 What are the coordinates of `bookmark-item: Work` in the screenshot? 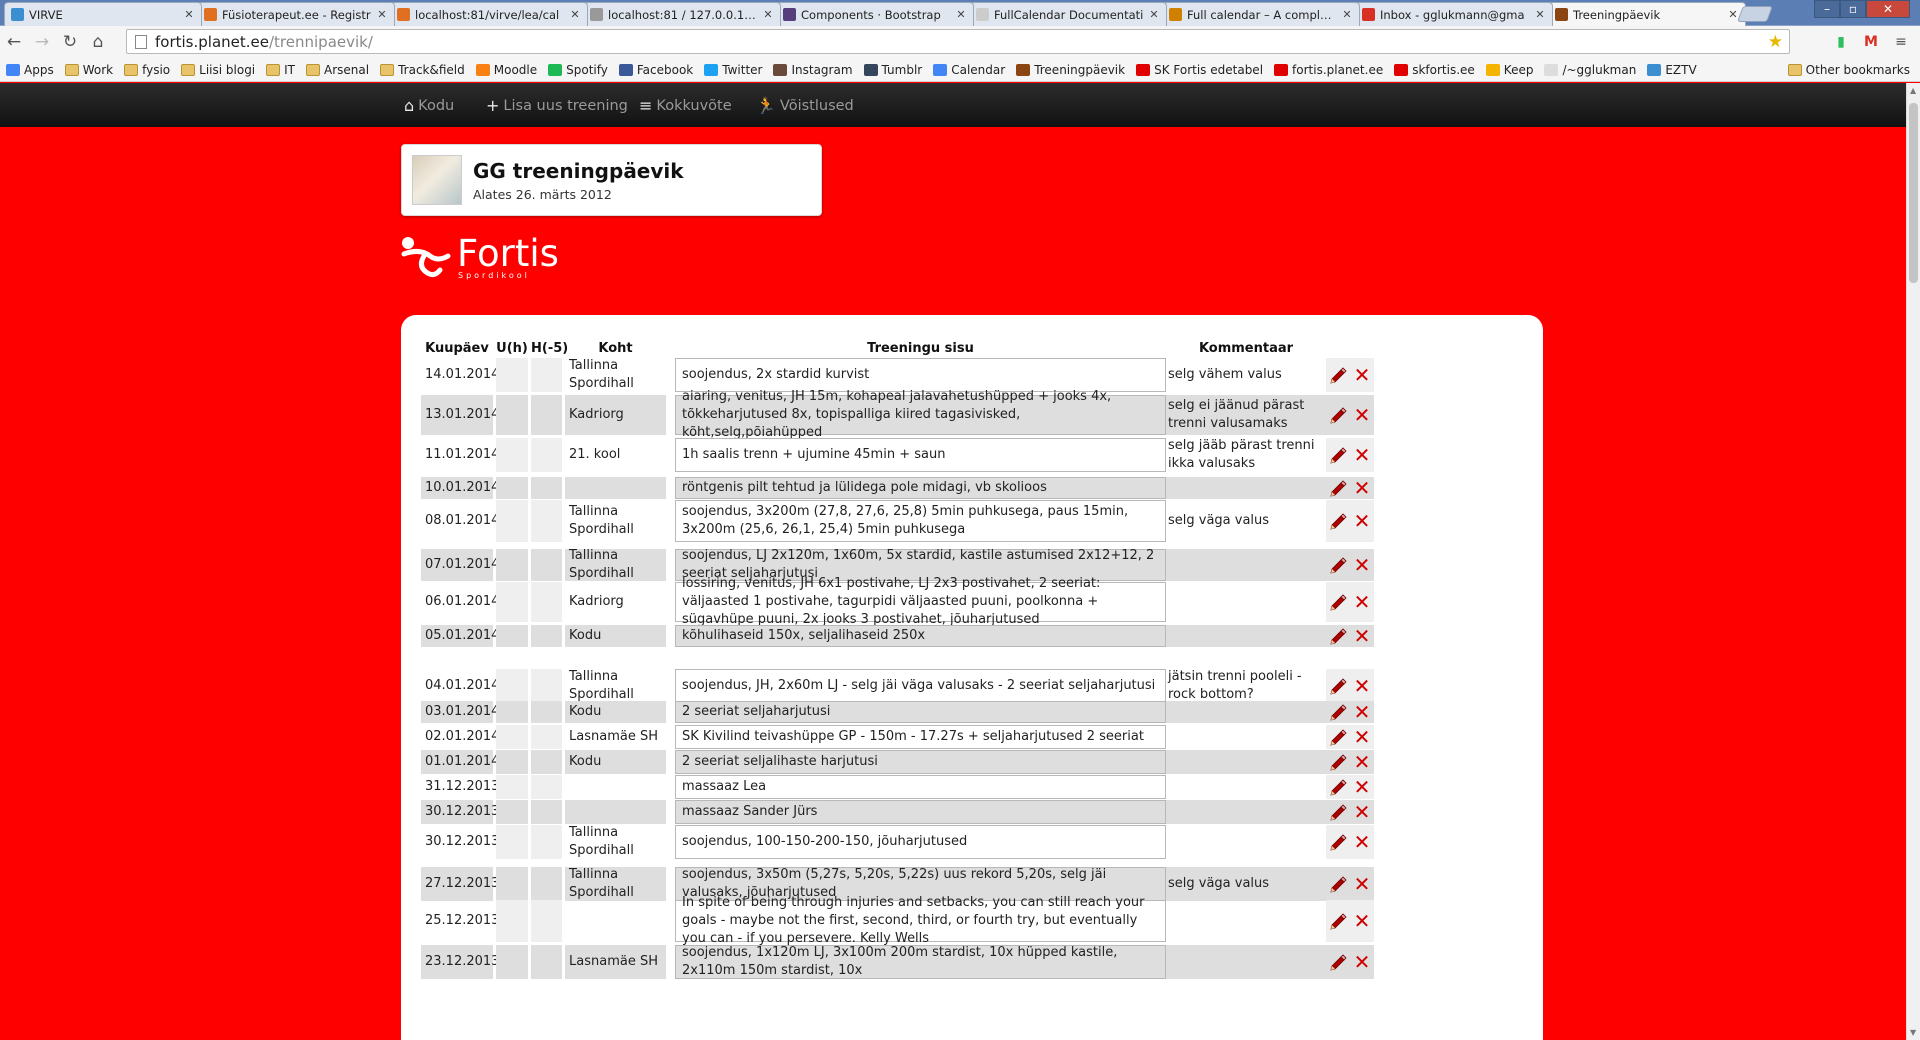 It's located at (88, 70).